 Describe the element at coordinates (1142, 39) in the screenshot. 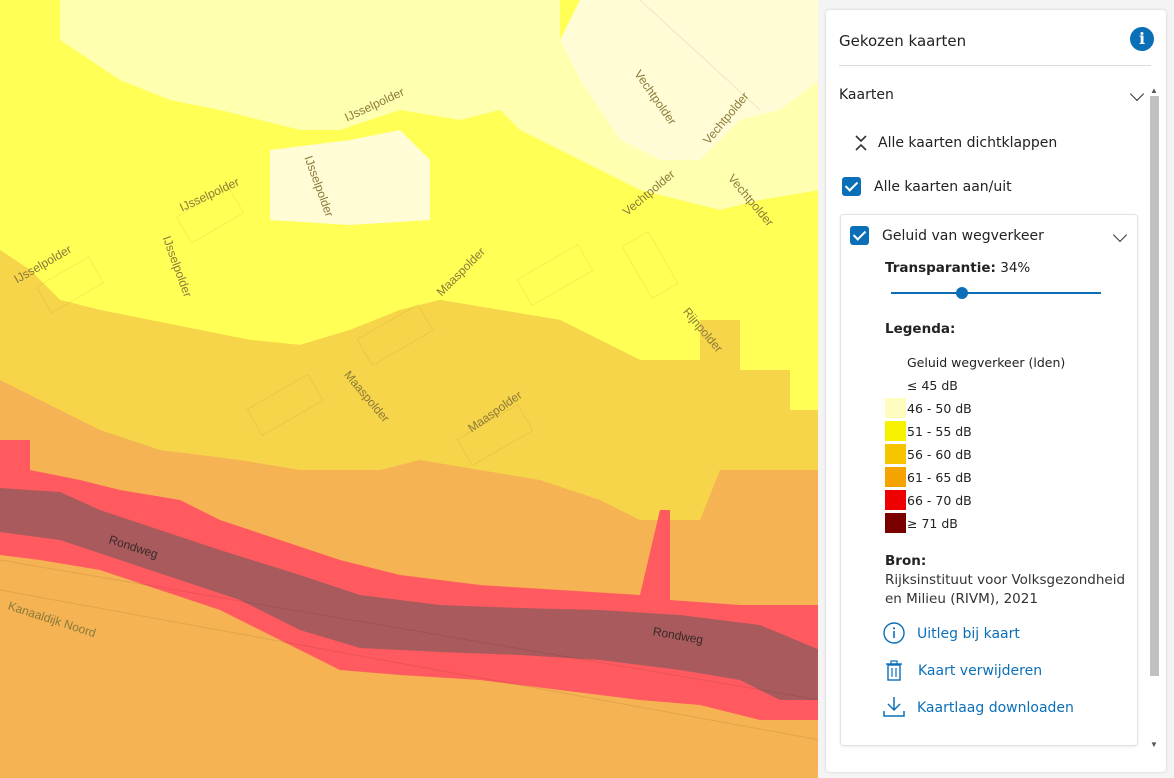

I see `info-icon: i` at that location.